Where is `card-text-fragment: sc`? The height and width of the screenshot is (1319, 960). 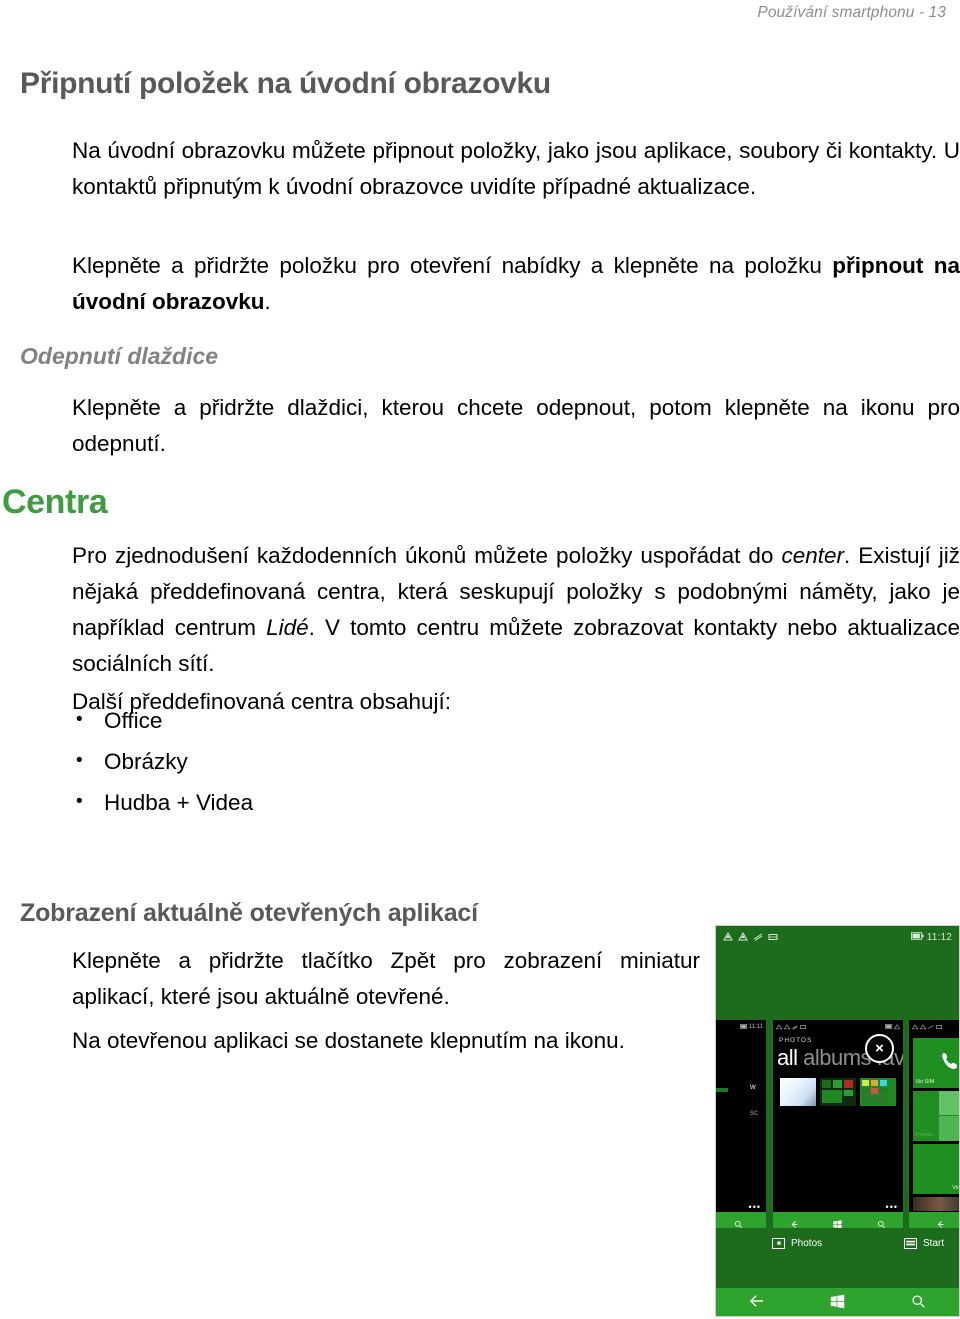 card-text-fragment: sc is located at coordinates (754, 1112).